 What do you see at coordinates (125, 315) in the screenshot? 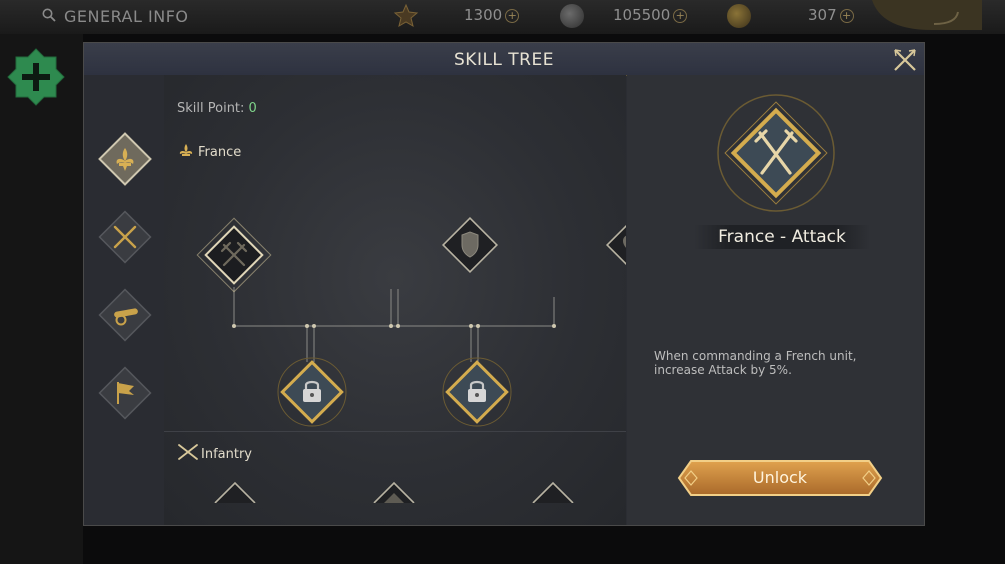
I see `tab-artillery` at bounding box center [125, 315].